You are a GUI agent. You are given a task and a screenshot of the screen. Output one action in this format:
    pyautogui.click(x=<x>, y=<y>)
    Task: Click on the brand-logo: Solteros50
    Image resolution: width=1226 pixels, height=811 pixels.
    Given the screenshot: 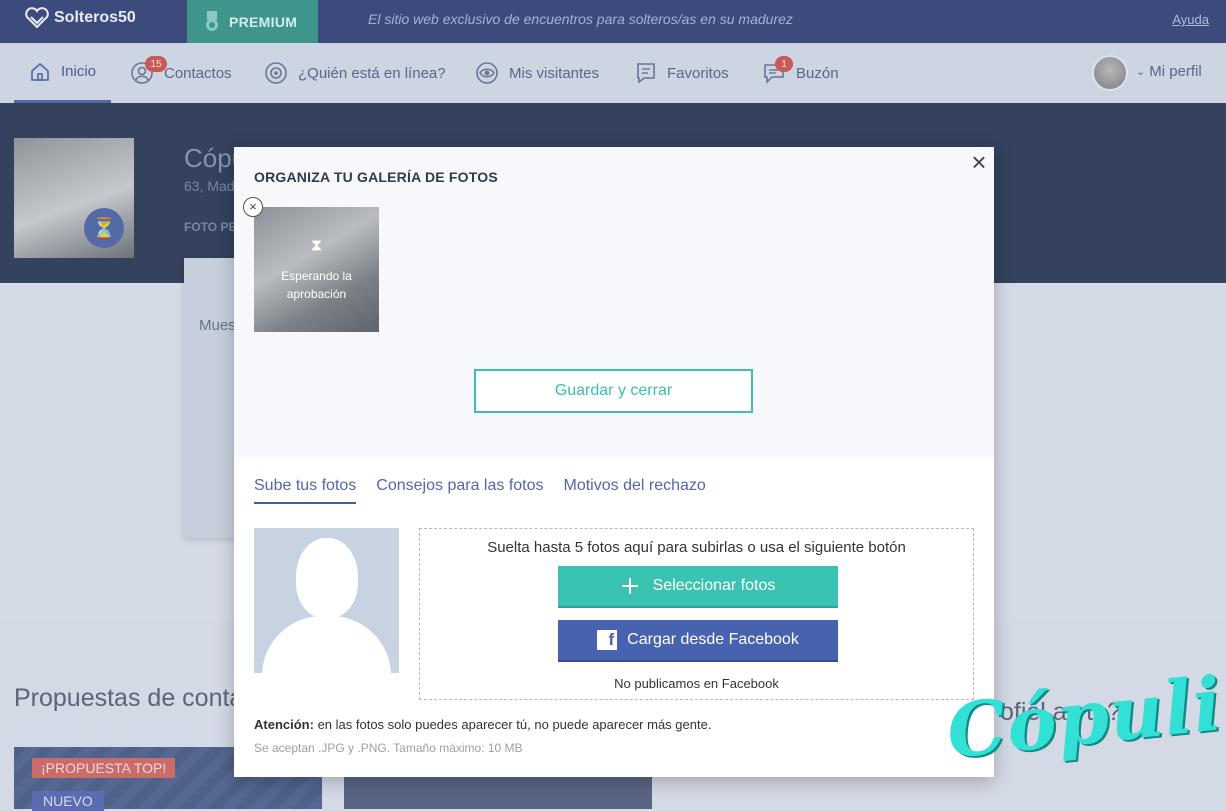 What is the action you would take?
    pyautogui.click(x=80, y=18)
    